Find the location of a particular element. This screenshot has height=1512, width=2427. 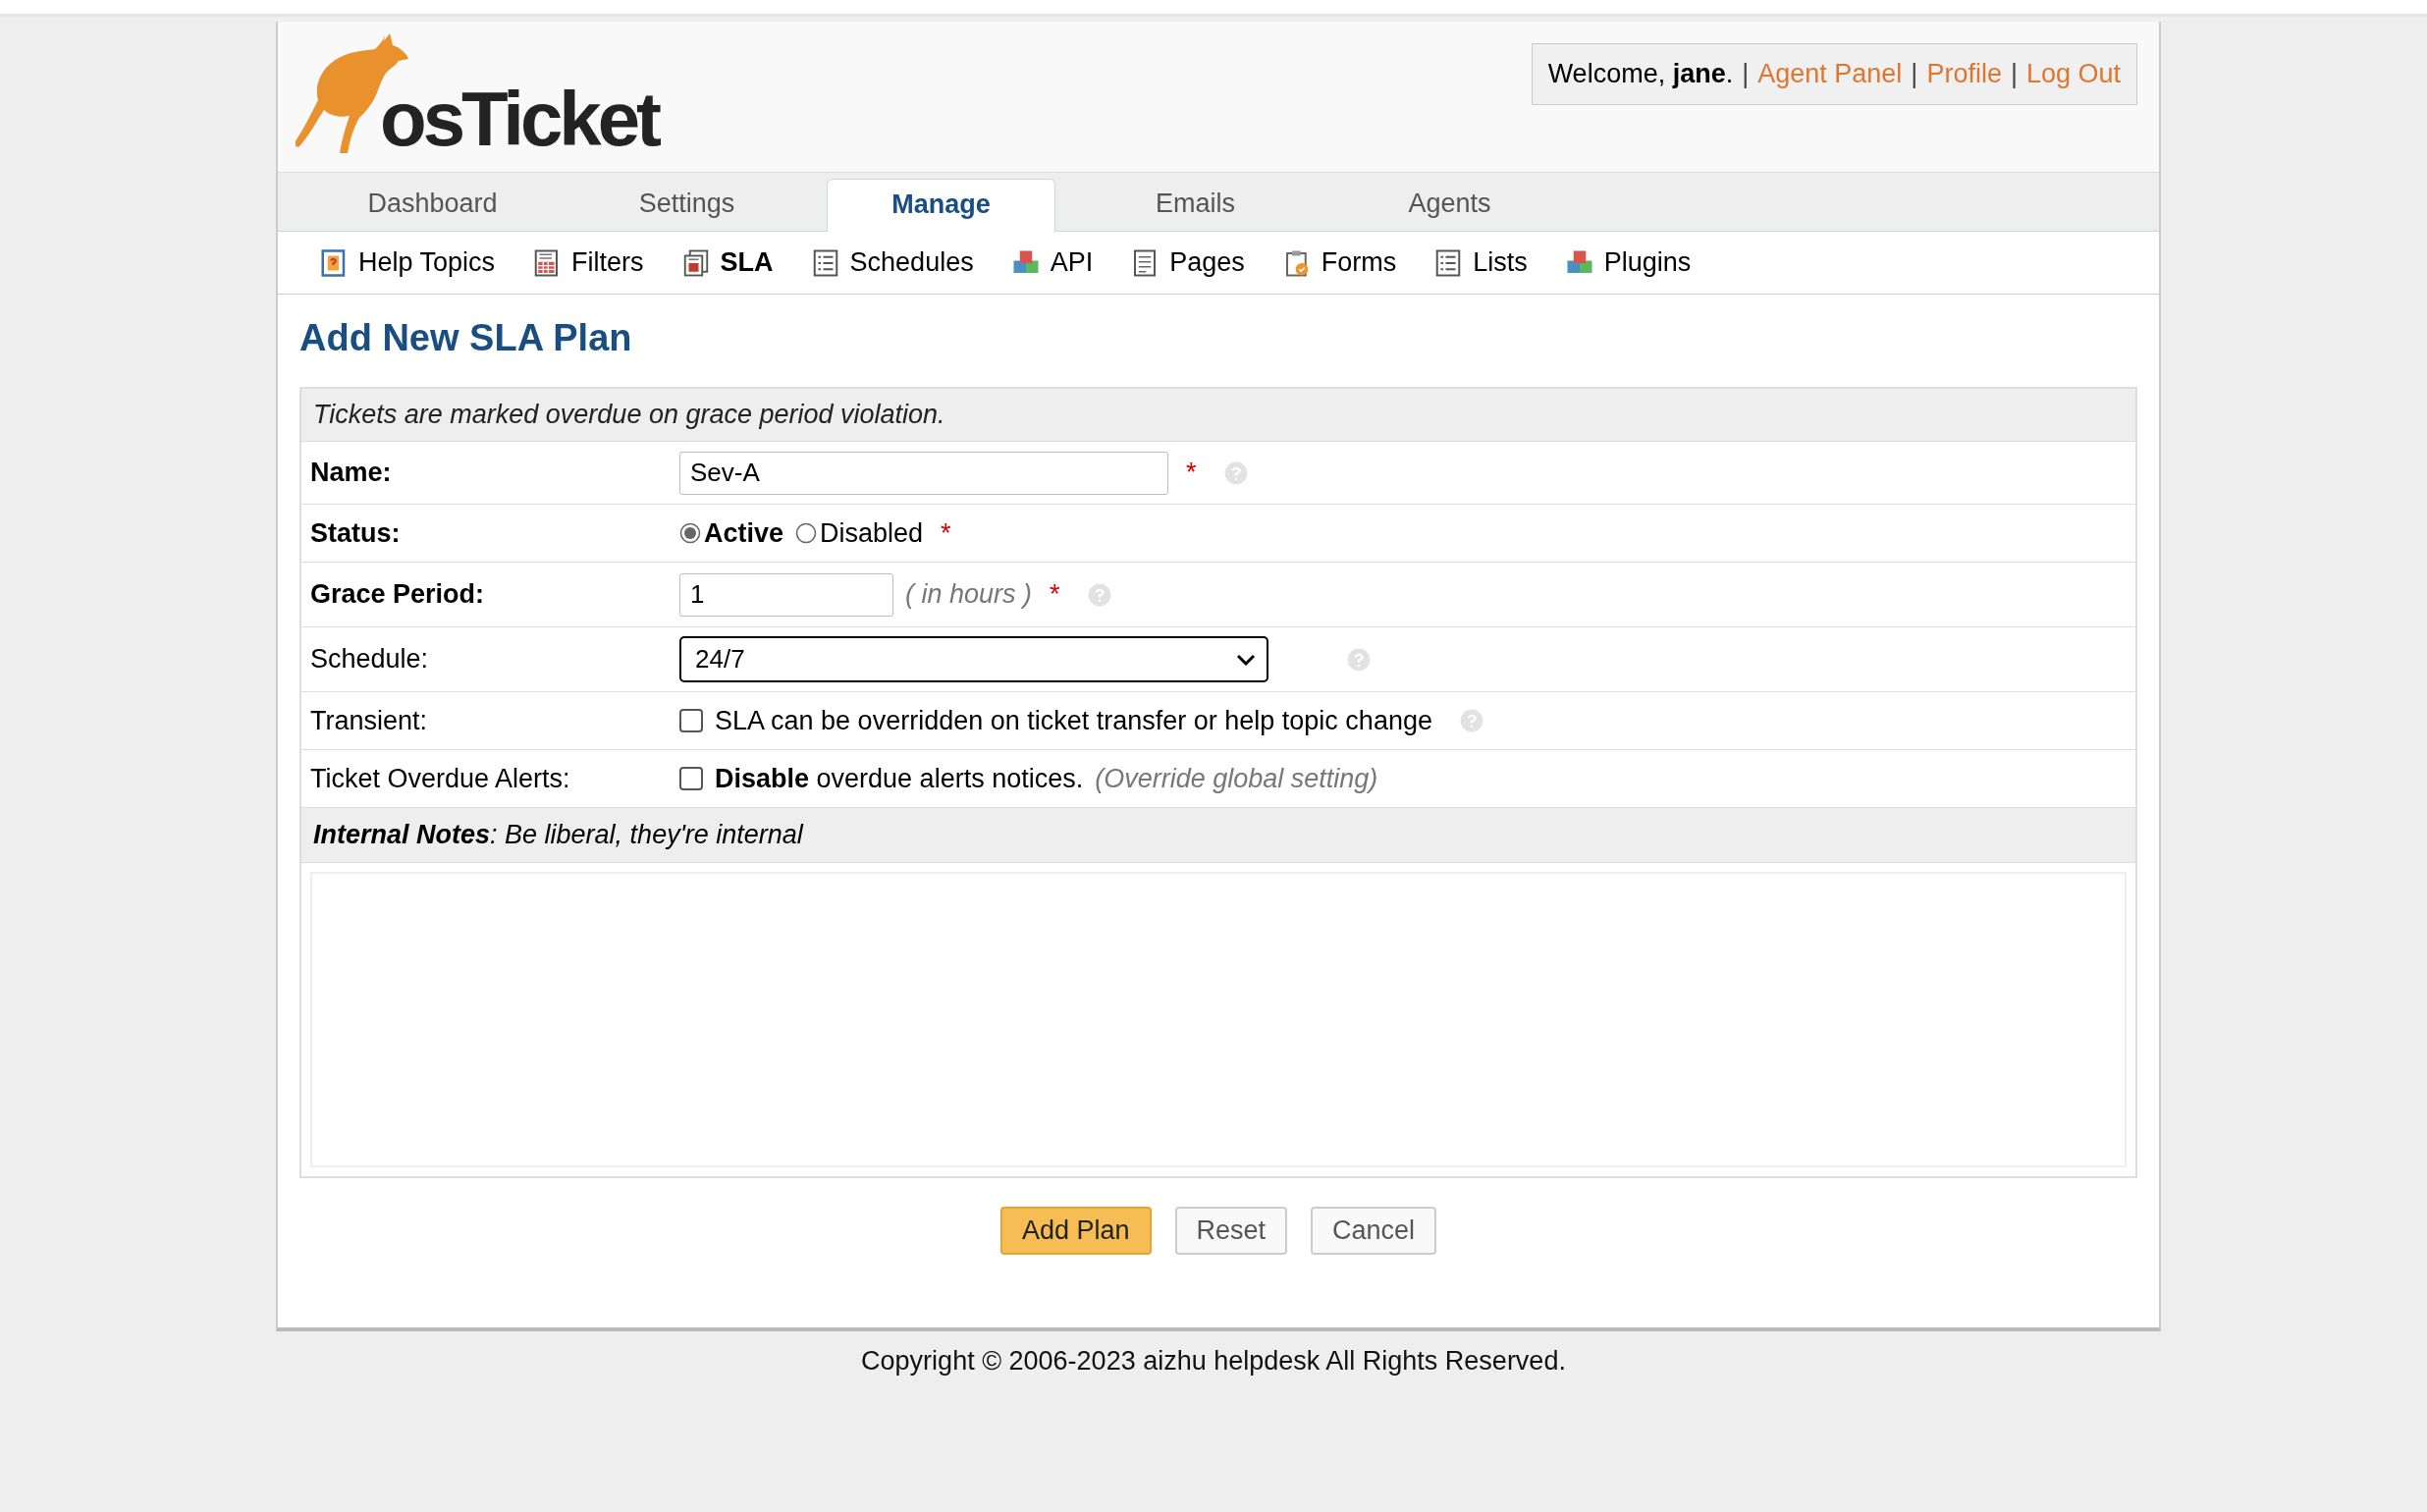

copyright-text: Copyright © 2006-2023 aizhu helpdesk All Rights Reserved. is located at coordinates (1213, 1361).